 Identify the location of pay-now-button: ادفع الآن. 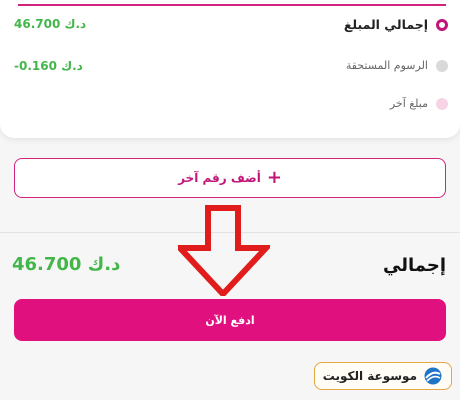
(230, 320).